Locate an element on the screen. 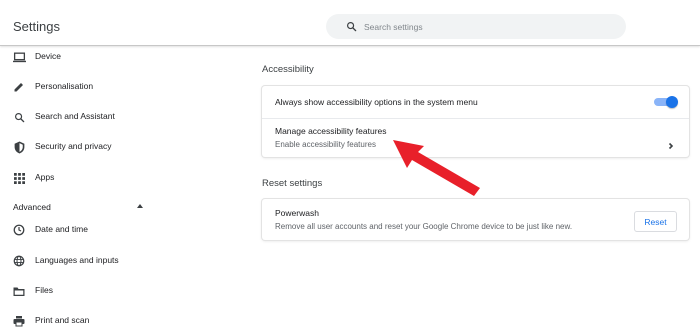  sidebar-item-label: Files is located at coordinates (44, 290).